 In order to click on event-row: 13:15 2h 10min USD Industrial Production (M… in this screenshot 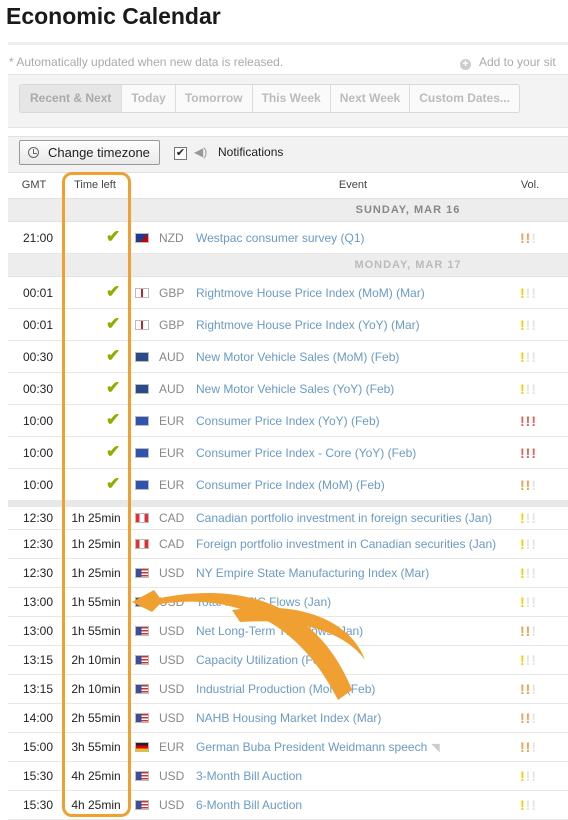, I will do `click(288, 689)`.